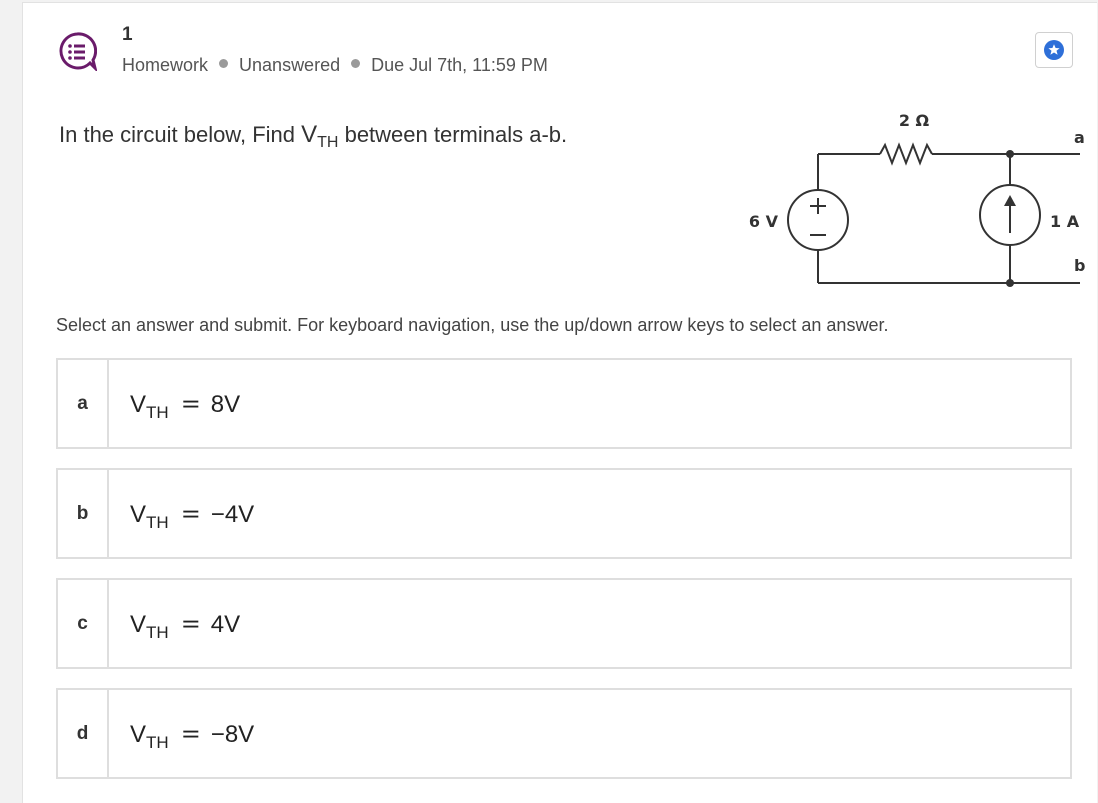 Image resolution: width=1098 pixels, height=803 pixels. I want to click on question-meta: Homework Unanswered Due Jul 7th, 11:59 PM, so click(335, 65).